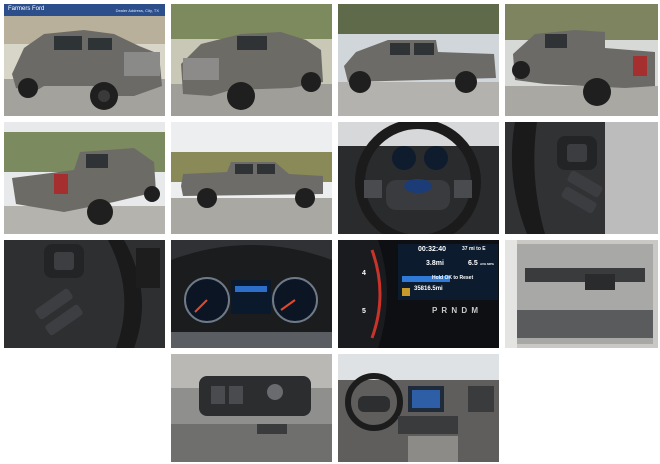 This screenshot has height=464, width=660. I want to click on photo-exterior-rear-right, so click(581, 60).